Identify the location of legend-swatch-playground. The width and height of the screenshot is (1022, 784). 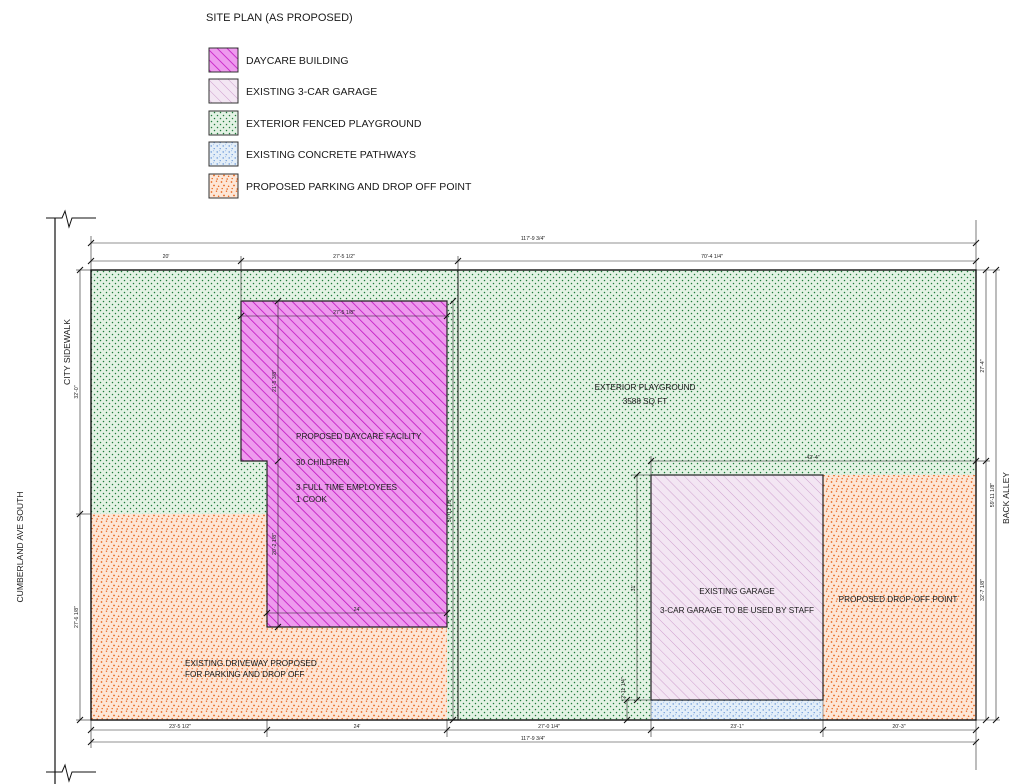
(223, 123).